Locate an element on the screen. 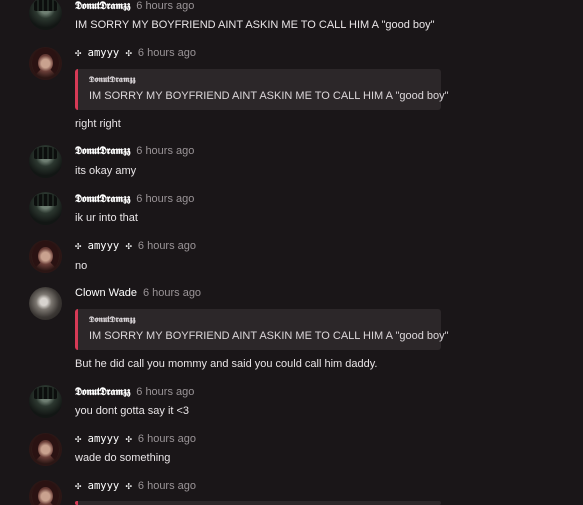 The height and width of the screenshot is (505, 583). message-text: wade do something is located at coordinates (123, 458).